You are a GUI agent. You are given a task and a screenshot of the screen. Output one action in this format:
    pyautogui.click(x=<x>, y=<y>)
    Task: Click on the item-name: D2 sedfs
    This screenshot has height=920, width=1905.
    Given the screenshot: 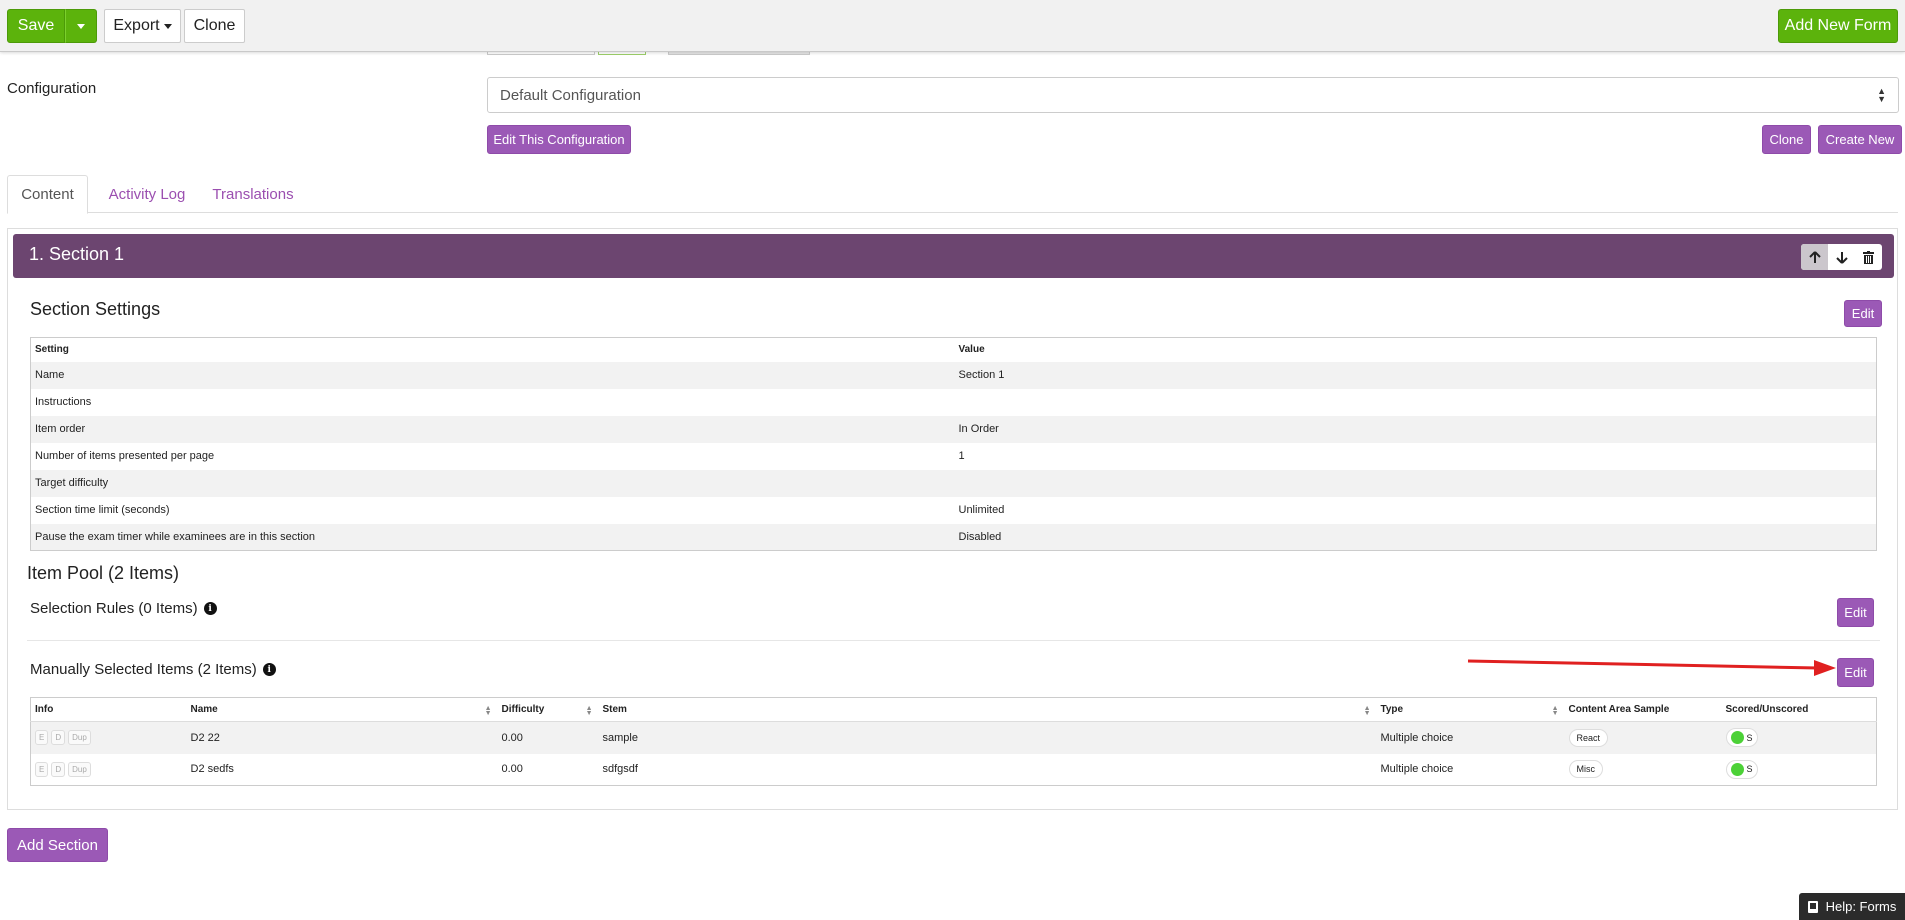 What is the action you would take?
    pyautogui.click(x=212, y=769)
    